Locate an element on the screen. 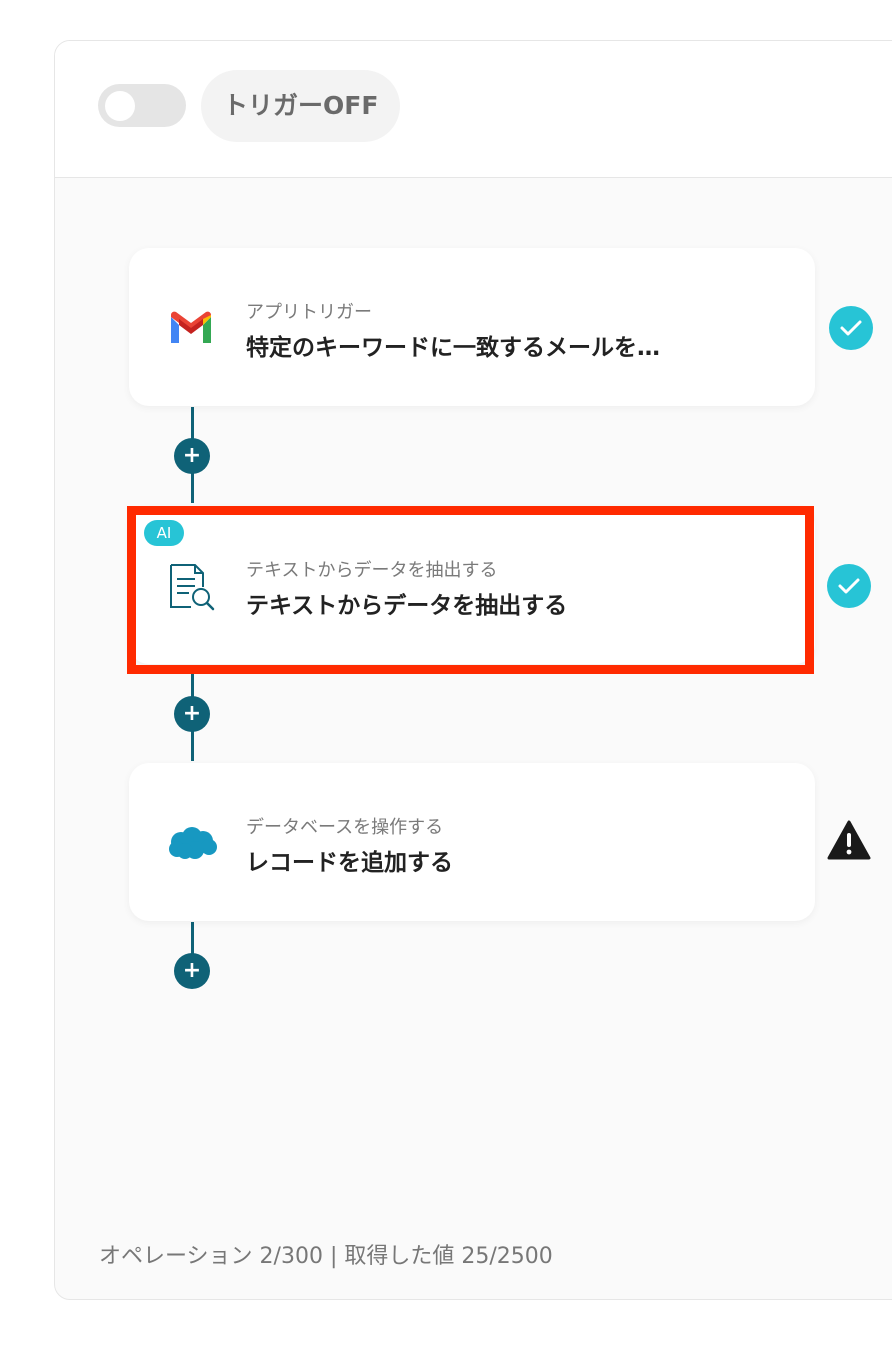 The height and width of the screenshot is (1364, 892). toggle-knob is located at coordinates (120, 106).